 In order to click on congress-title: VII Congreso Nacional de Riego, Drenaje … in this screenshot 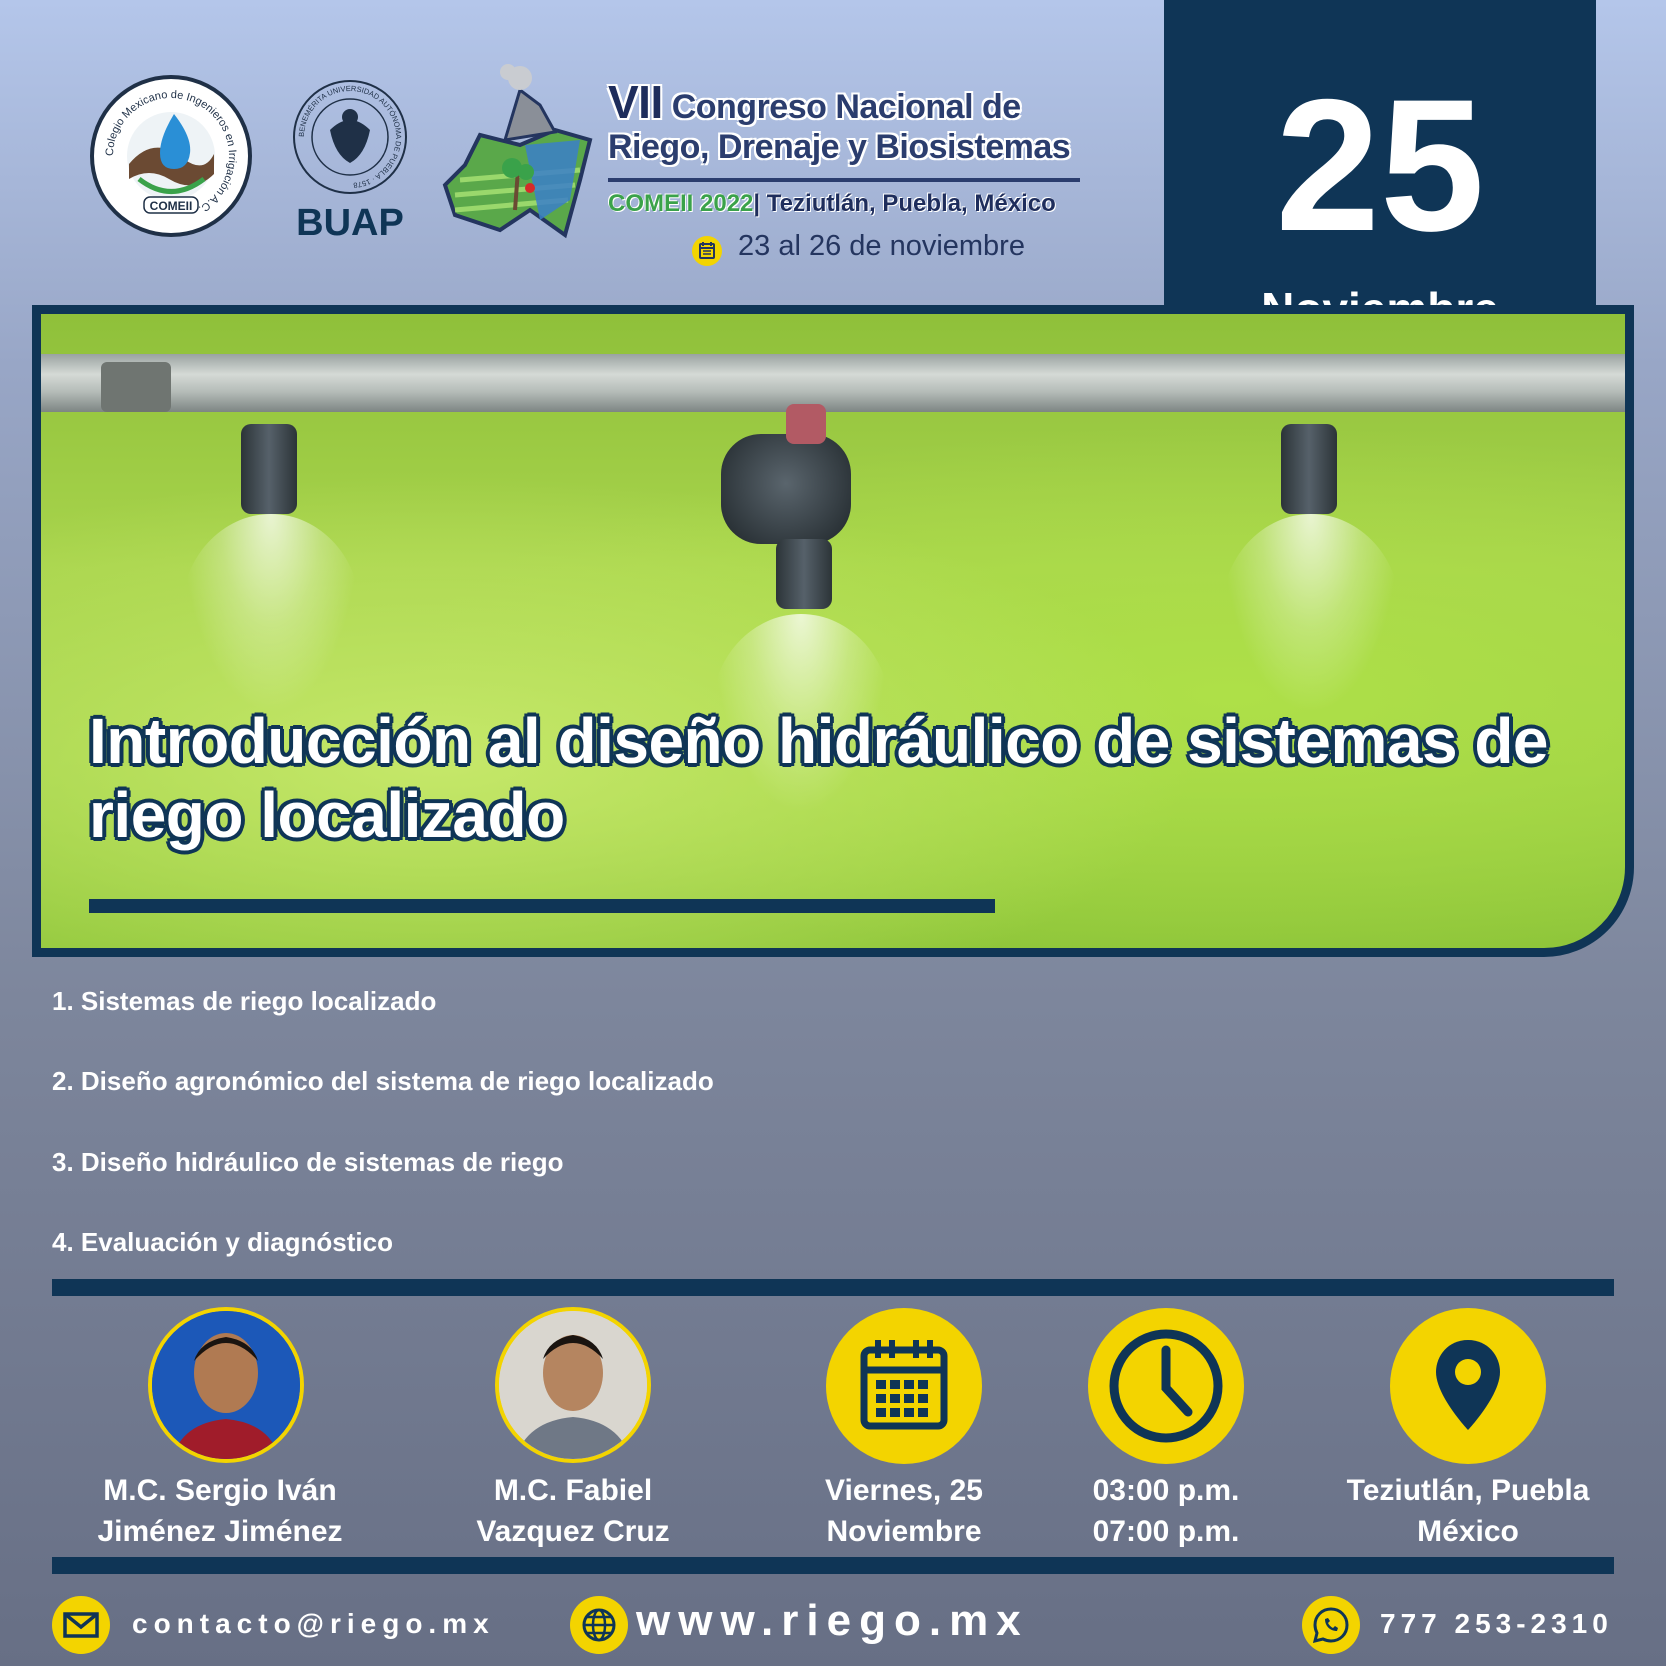, I will do `click(848, 121)`.